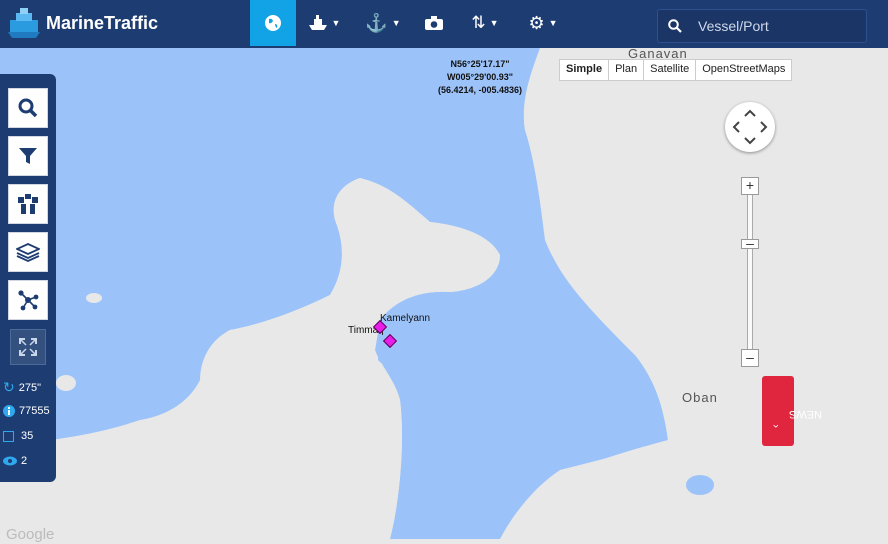 Image resolution: width=888 pixels, height=544 pixels. I want to click on map-type-satellite: Satellite, so click(670, 70).